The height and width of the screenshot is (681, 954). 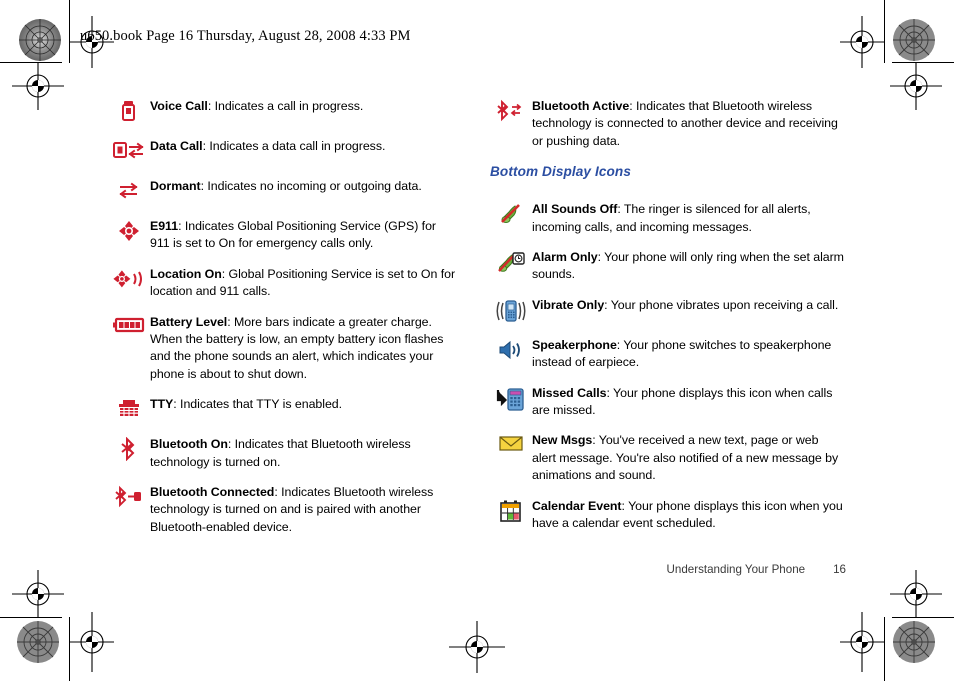 What do you see at coordinates (562, 440) in the screenshot?
I see `term: New Msgs` at bounding box center [562, 440].